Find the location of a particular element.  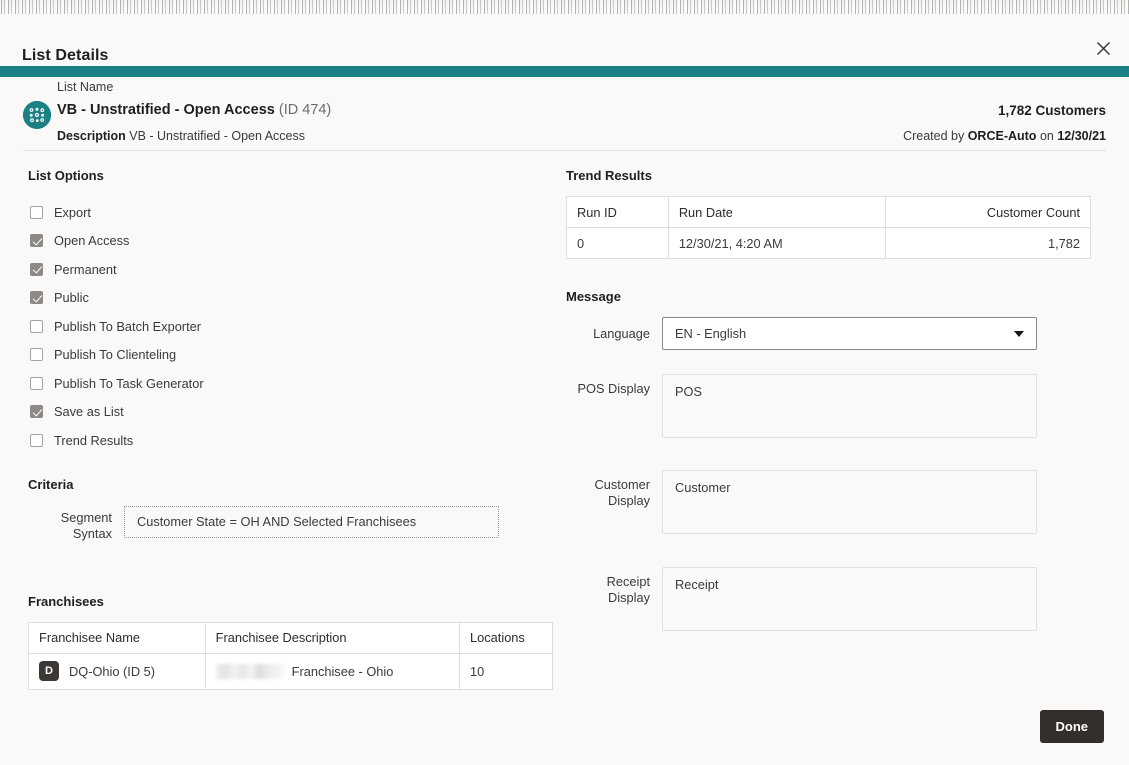

cell-run-date: 12/30/21, 4:20 AM is located at coordinates (777, 243).